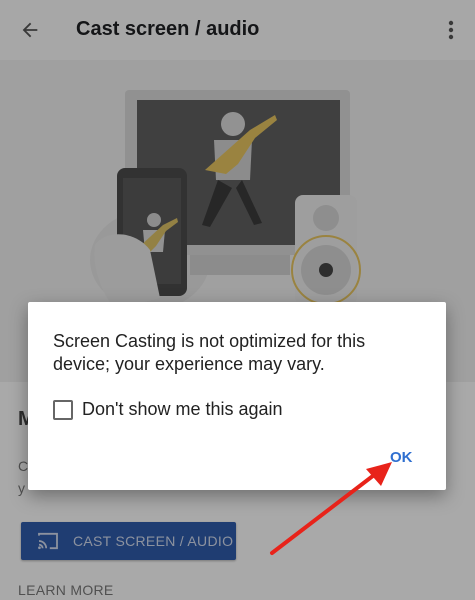  Describe the element at coordinates (401, 457) in the screenshot. I see `ok-button: OK` at that location.